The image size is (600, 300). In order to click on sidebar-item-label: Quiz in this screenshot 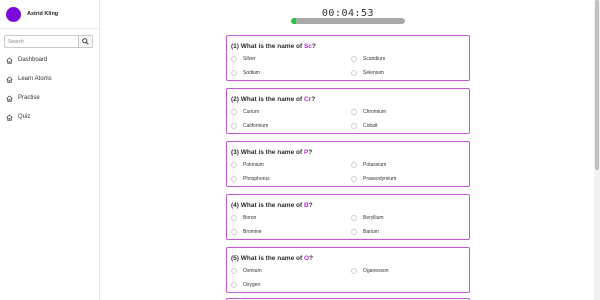, I will do `click(24, 117)`.